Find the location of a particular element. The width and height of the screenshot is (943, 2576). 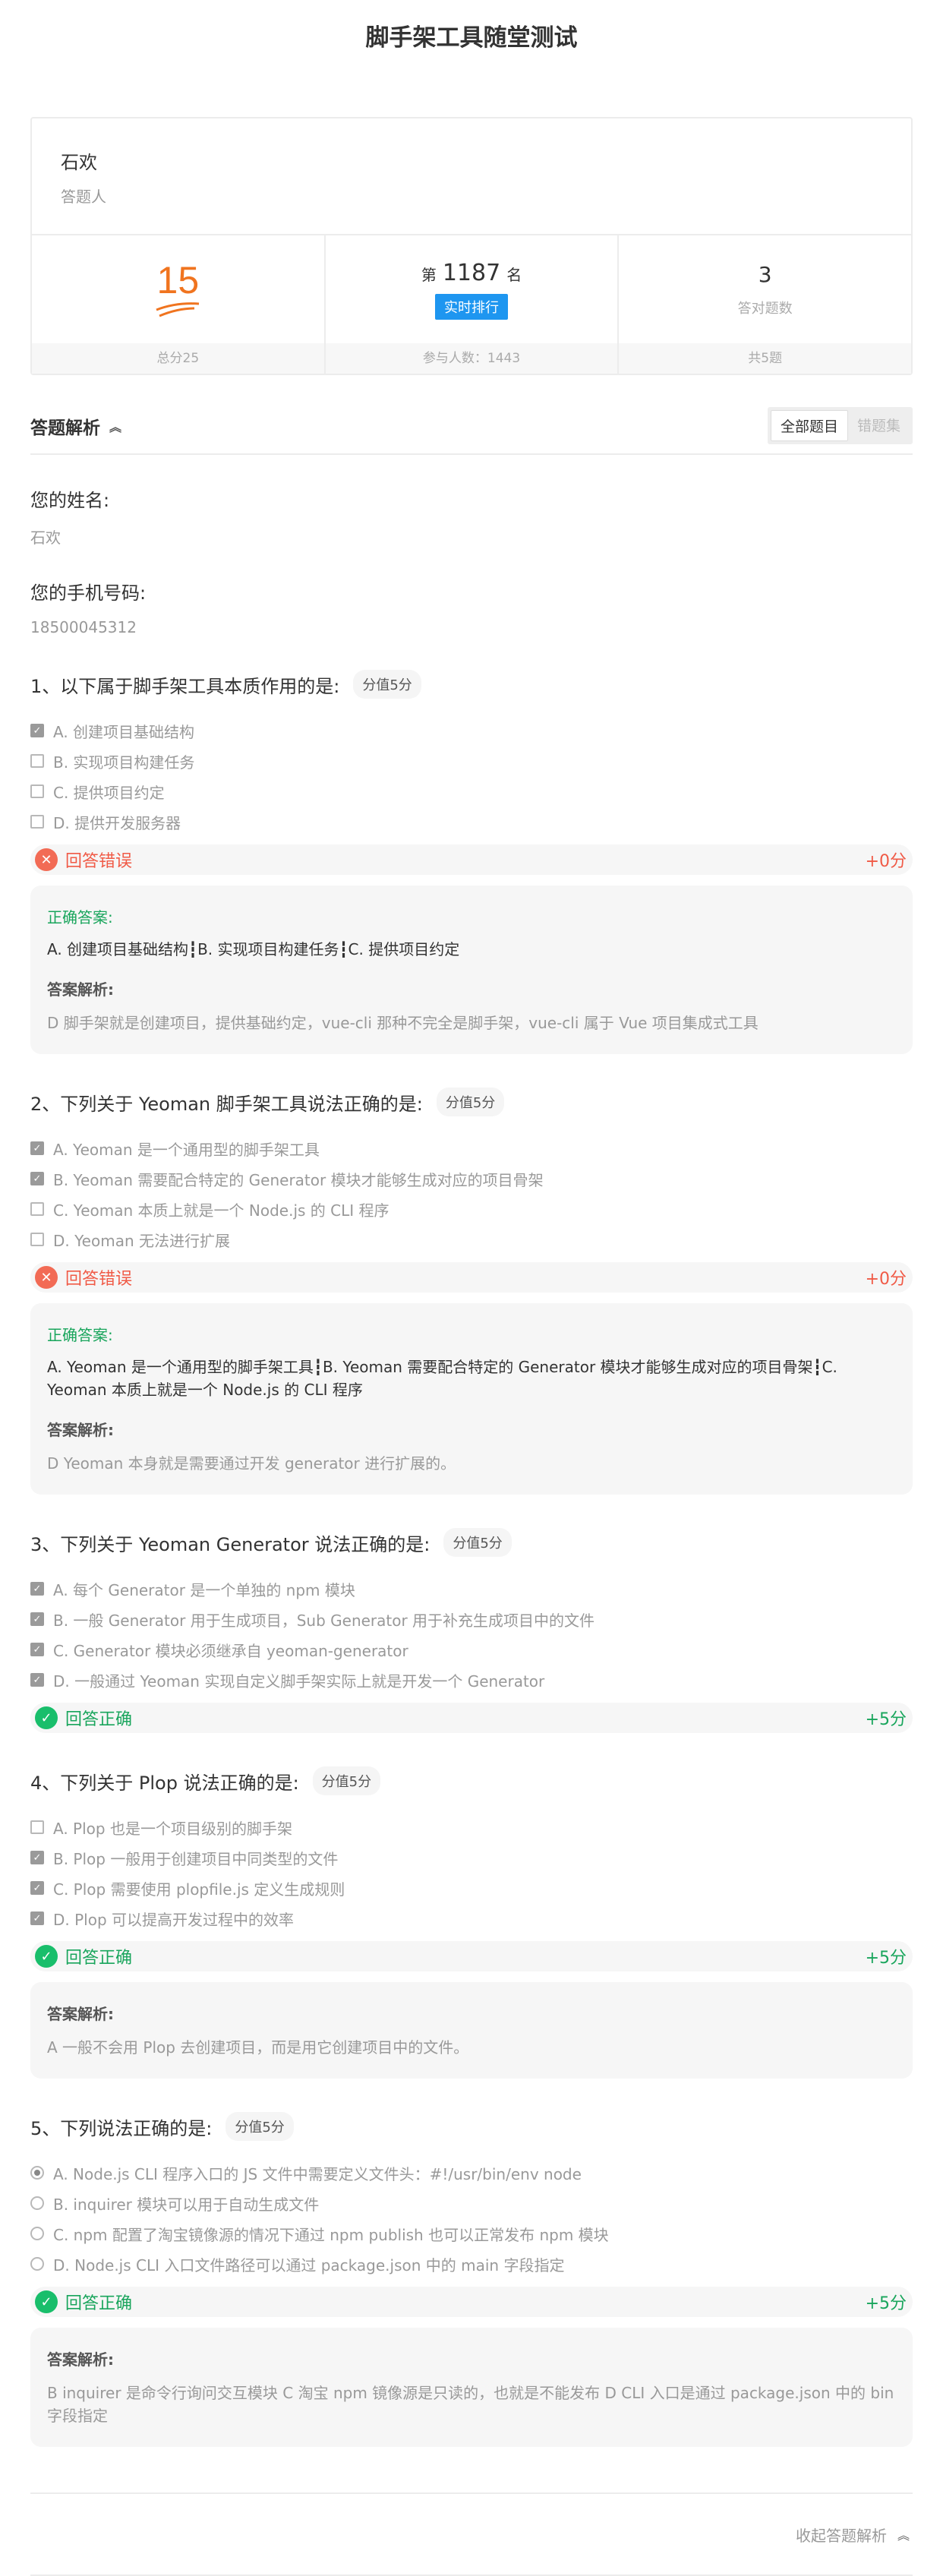

question-title: 2、下列关于 Yeoman 脚手架工具说法正确的是: is located at coordinates (226, 1104).